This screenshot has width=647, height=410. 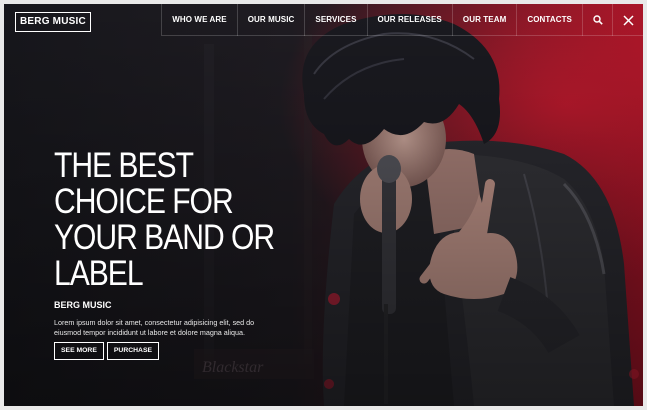 I want to click on hero-title-line: CHOICE FOR, so click(x=144, y=201).